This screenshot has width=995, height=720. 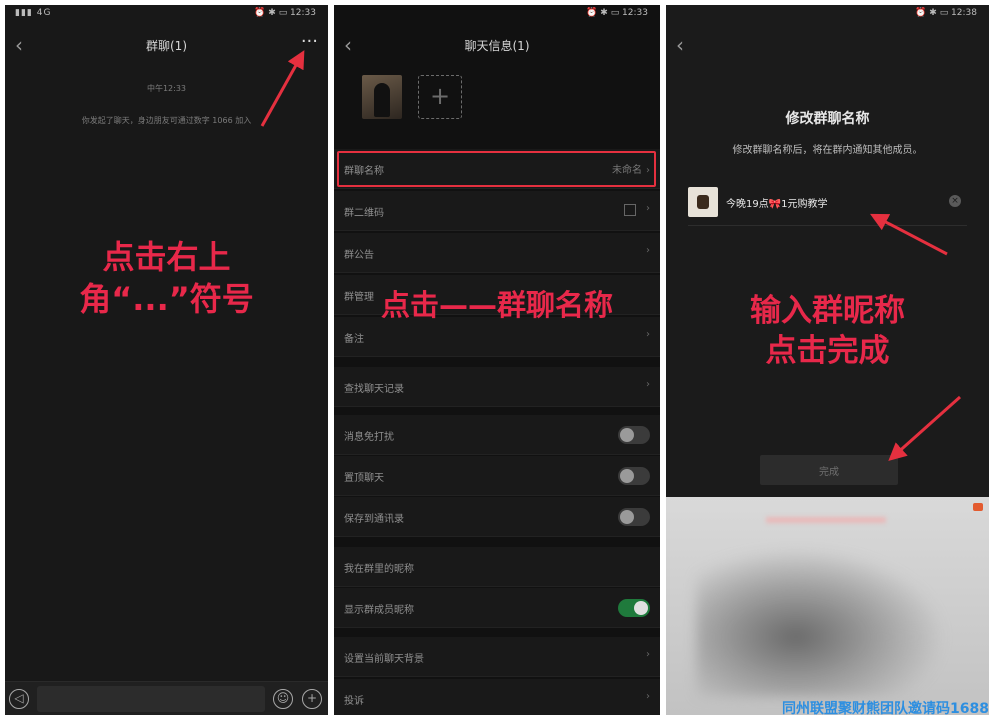 I want to click on status-bar: ⏰ ✱ ▭ 12:38, so click(x=827, y=14).